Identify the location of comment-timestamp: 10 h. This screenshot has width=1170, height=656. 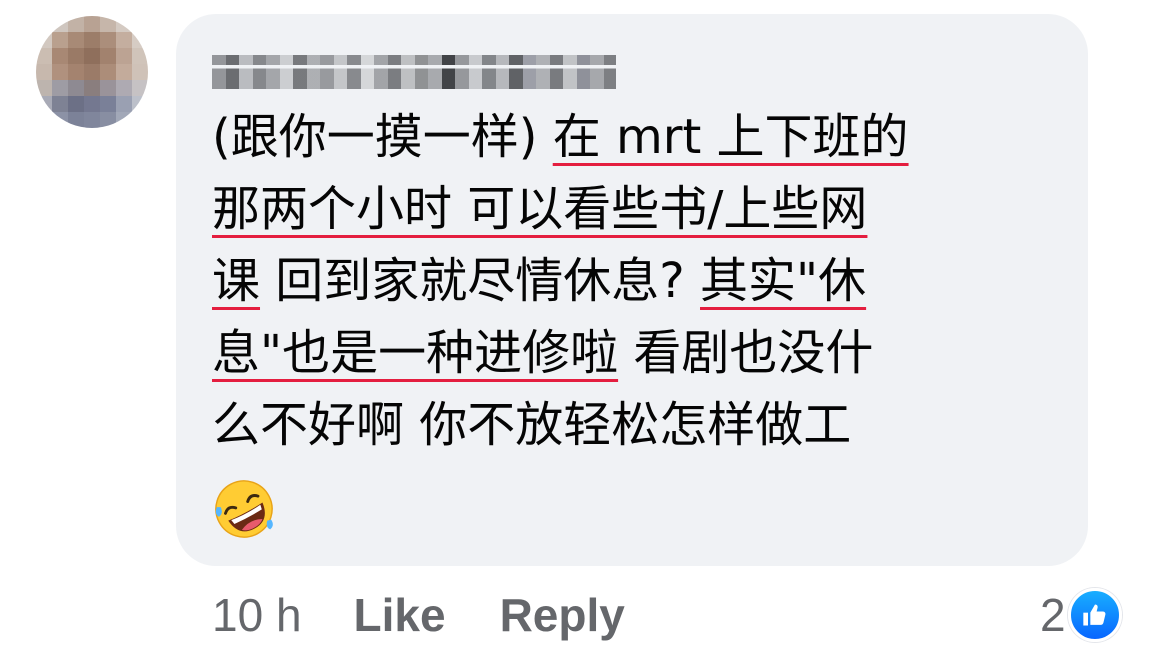
(257, 615).